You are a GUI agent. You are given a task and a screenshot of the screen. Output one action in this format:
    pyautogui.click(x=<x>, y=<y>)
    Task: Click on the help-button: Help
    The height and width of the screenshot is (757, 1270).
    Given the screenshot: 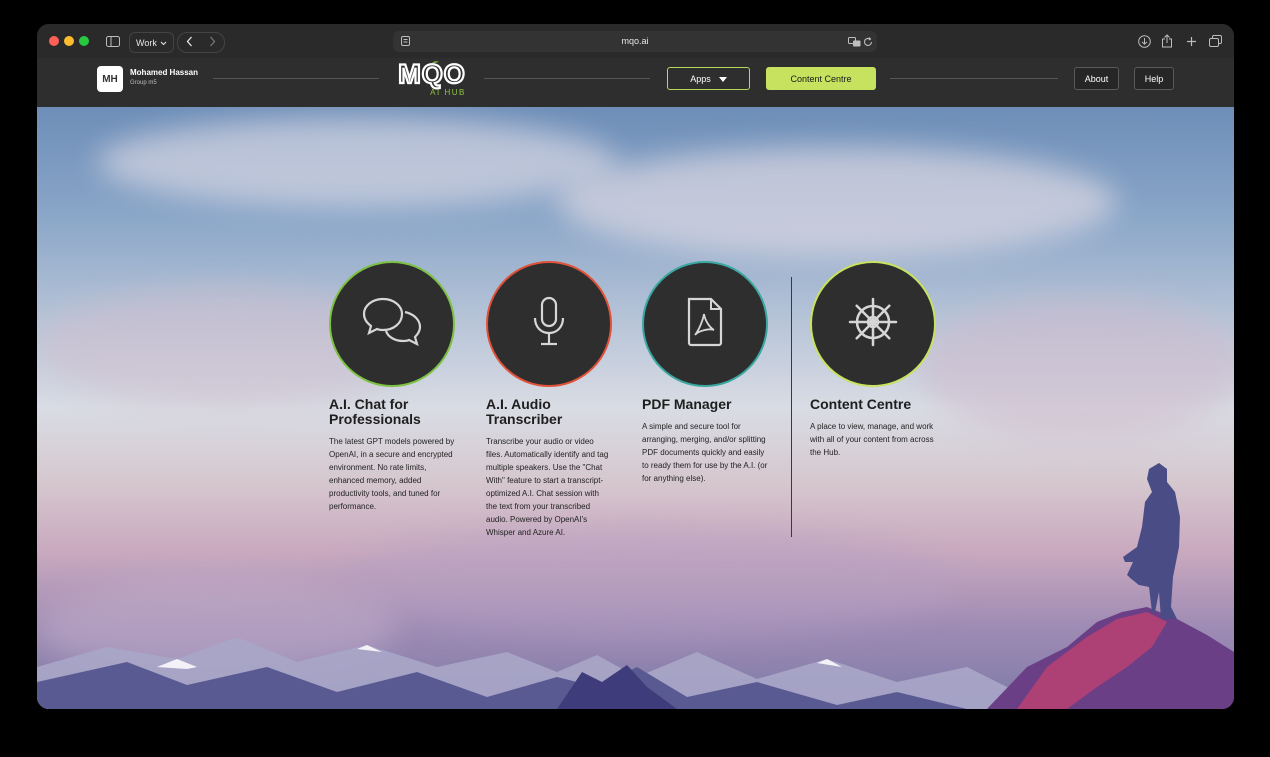 What is the action you would take?
    pyautogui.click(x=1154, y=78)
    